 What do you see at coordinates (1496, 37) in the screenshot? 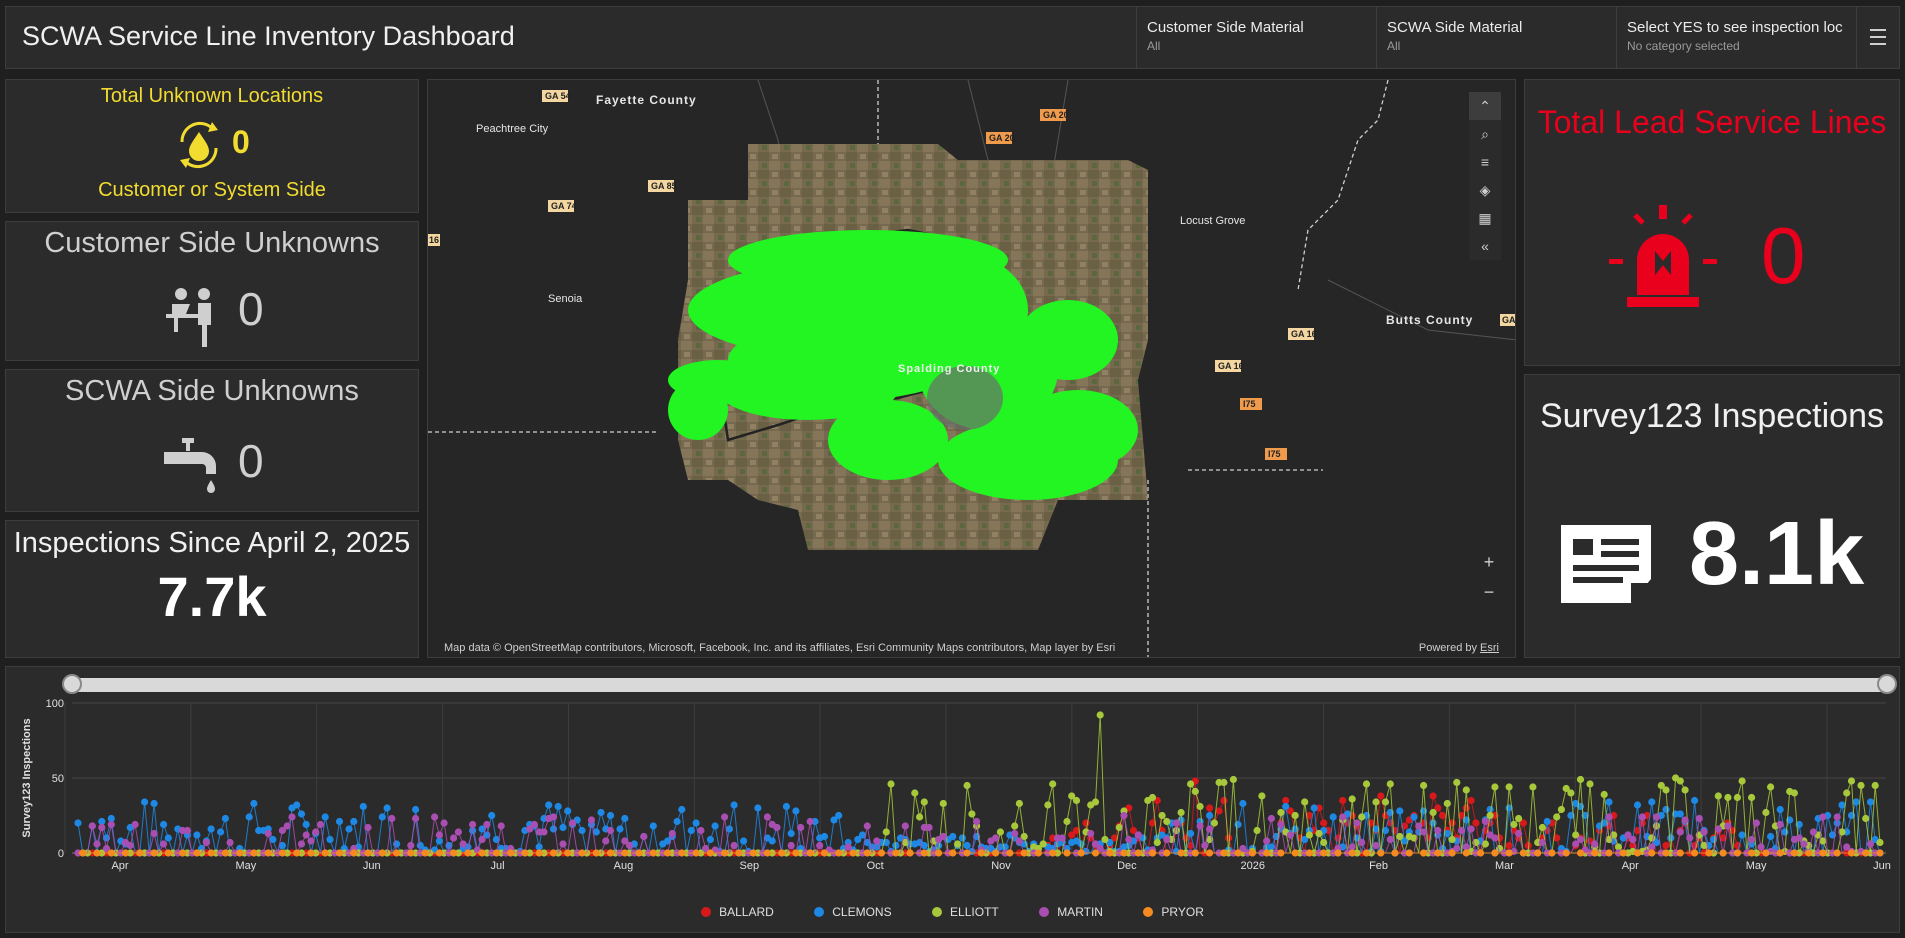
I see `scwa-side-material-selector: SCWA Side Material All` at bounding box center [1496, 37].